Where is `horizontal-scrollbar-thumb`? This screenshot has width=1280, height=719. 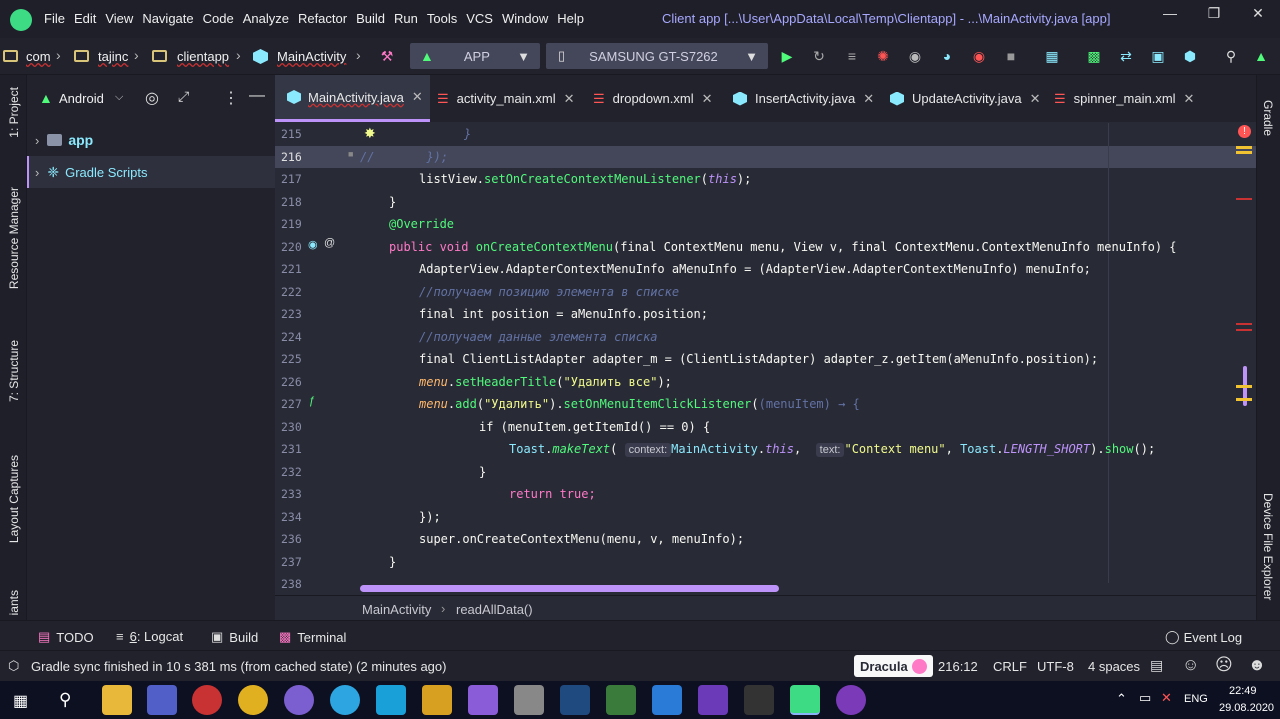
horizontal-scrollbar-thumb is located at coordinates (569, 588).